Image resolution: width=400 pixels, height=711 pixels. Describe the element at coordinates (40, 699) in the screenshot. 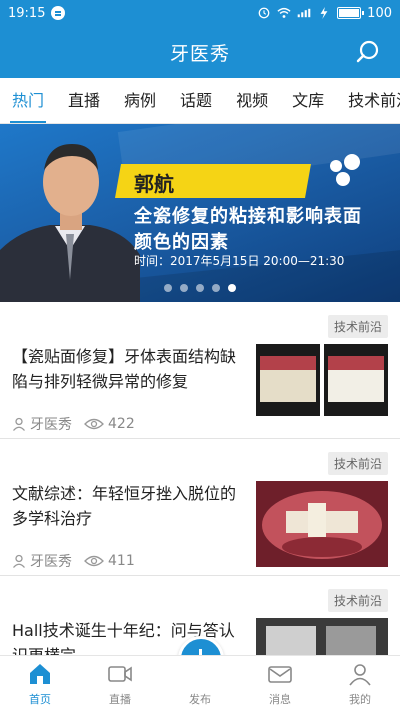

I see `nav-label: 首页` at that location.